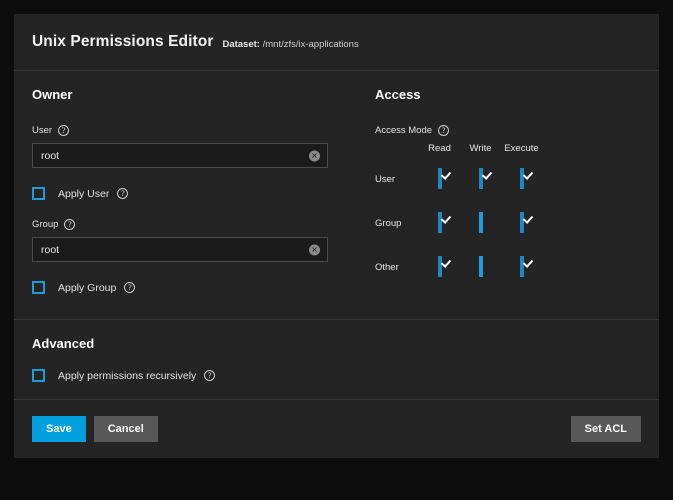 The height and width of the screenshot is (500, 673). Describe the element at coordinates (439, 235) in the screenshot. I see `cell-group-read` at that location.